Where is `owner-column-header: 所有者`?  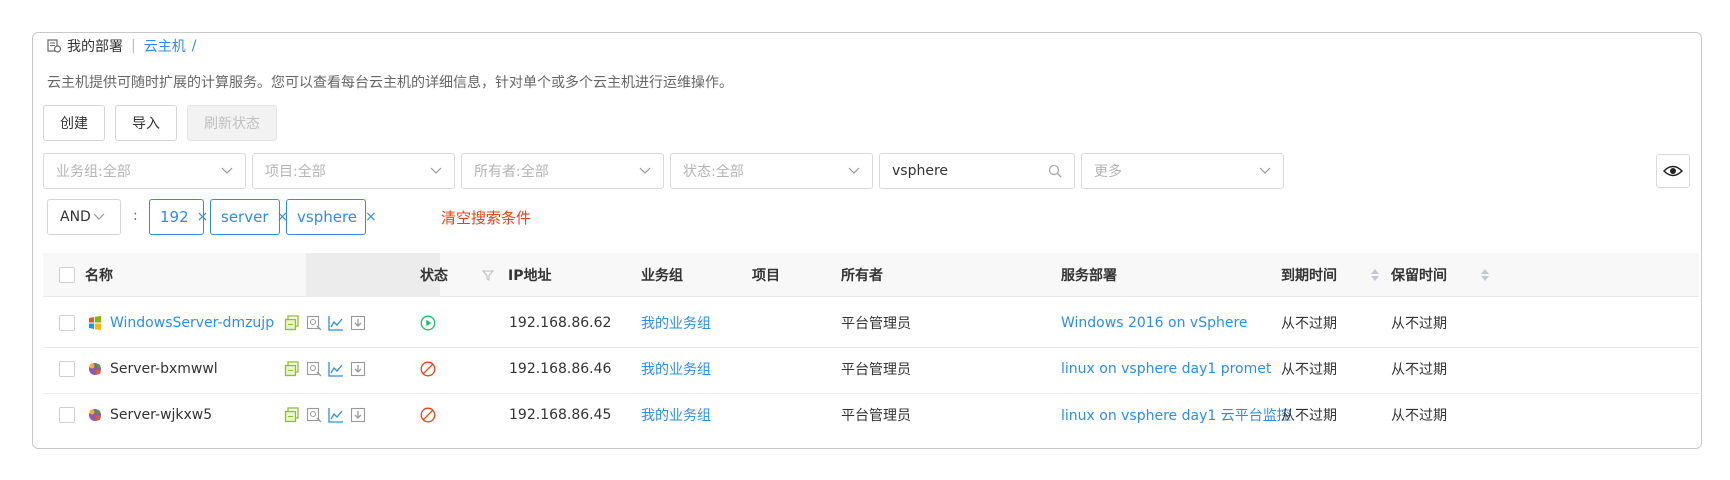 owner-column-header: 所有者 is located at coordinates (862, 276).